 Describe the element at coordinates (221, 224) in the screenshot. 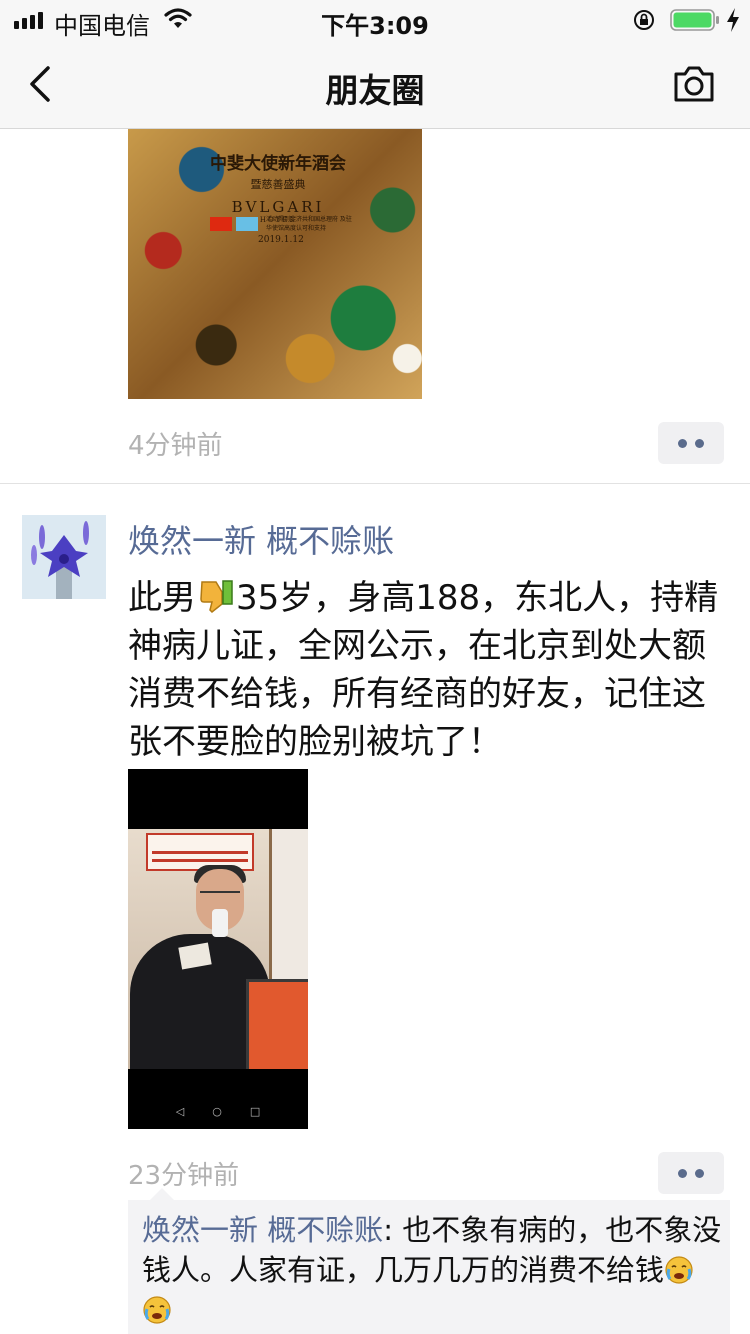

I see `china-flag-icon` at that location.